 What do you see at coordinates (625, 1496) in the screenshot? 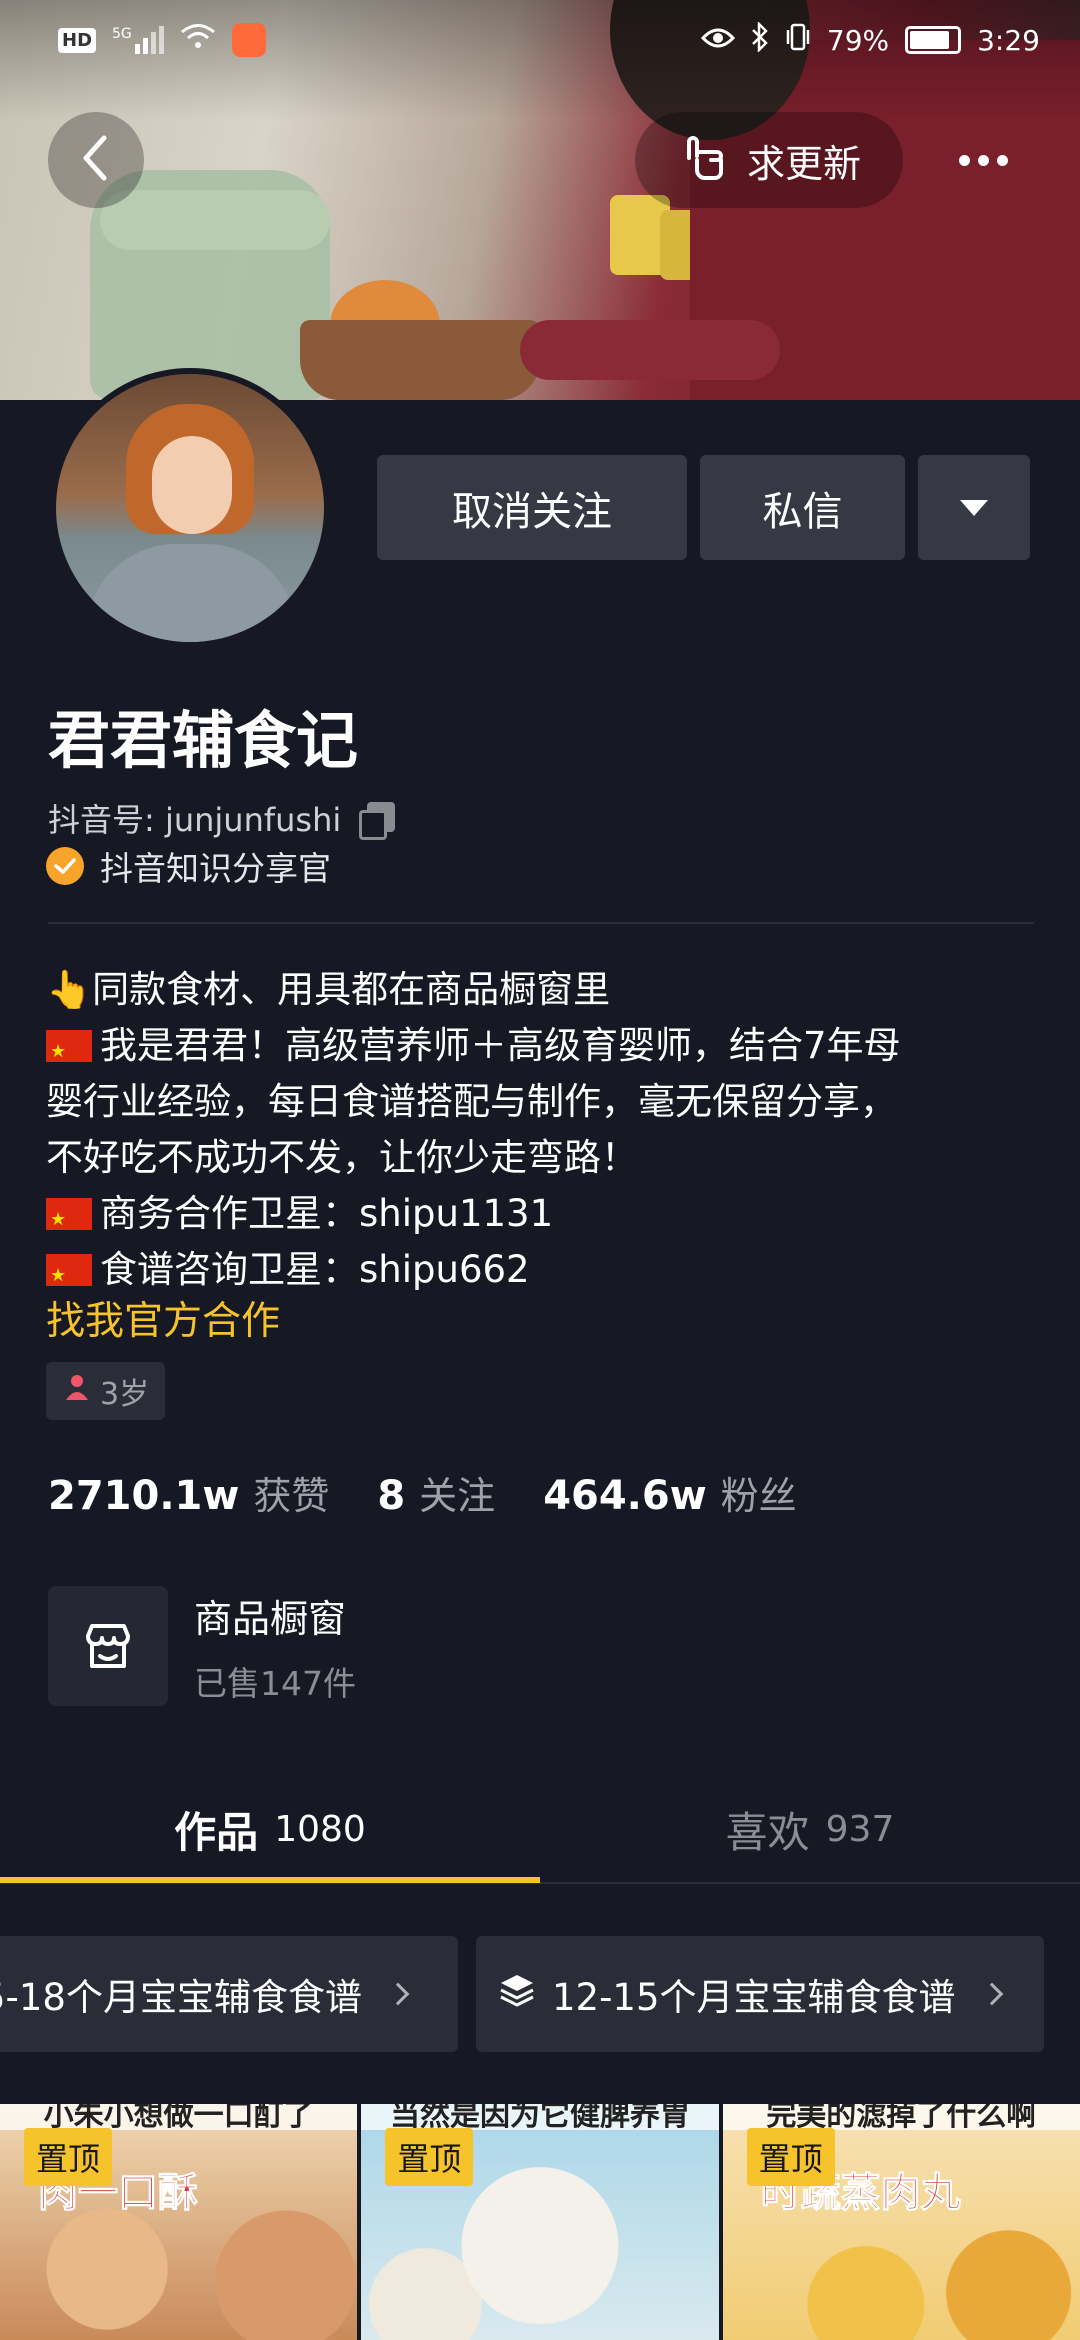
I see `fans-count: 464.6w` at bounding box center [625, 1496].